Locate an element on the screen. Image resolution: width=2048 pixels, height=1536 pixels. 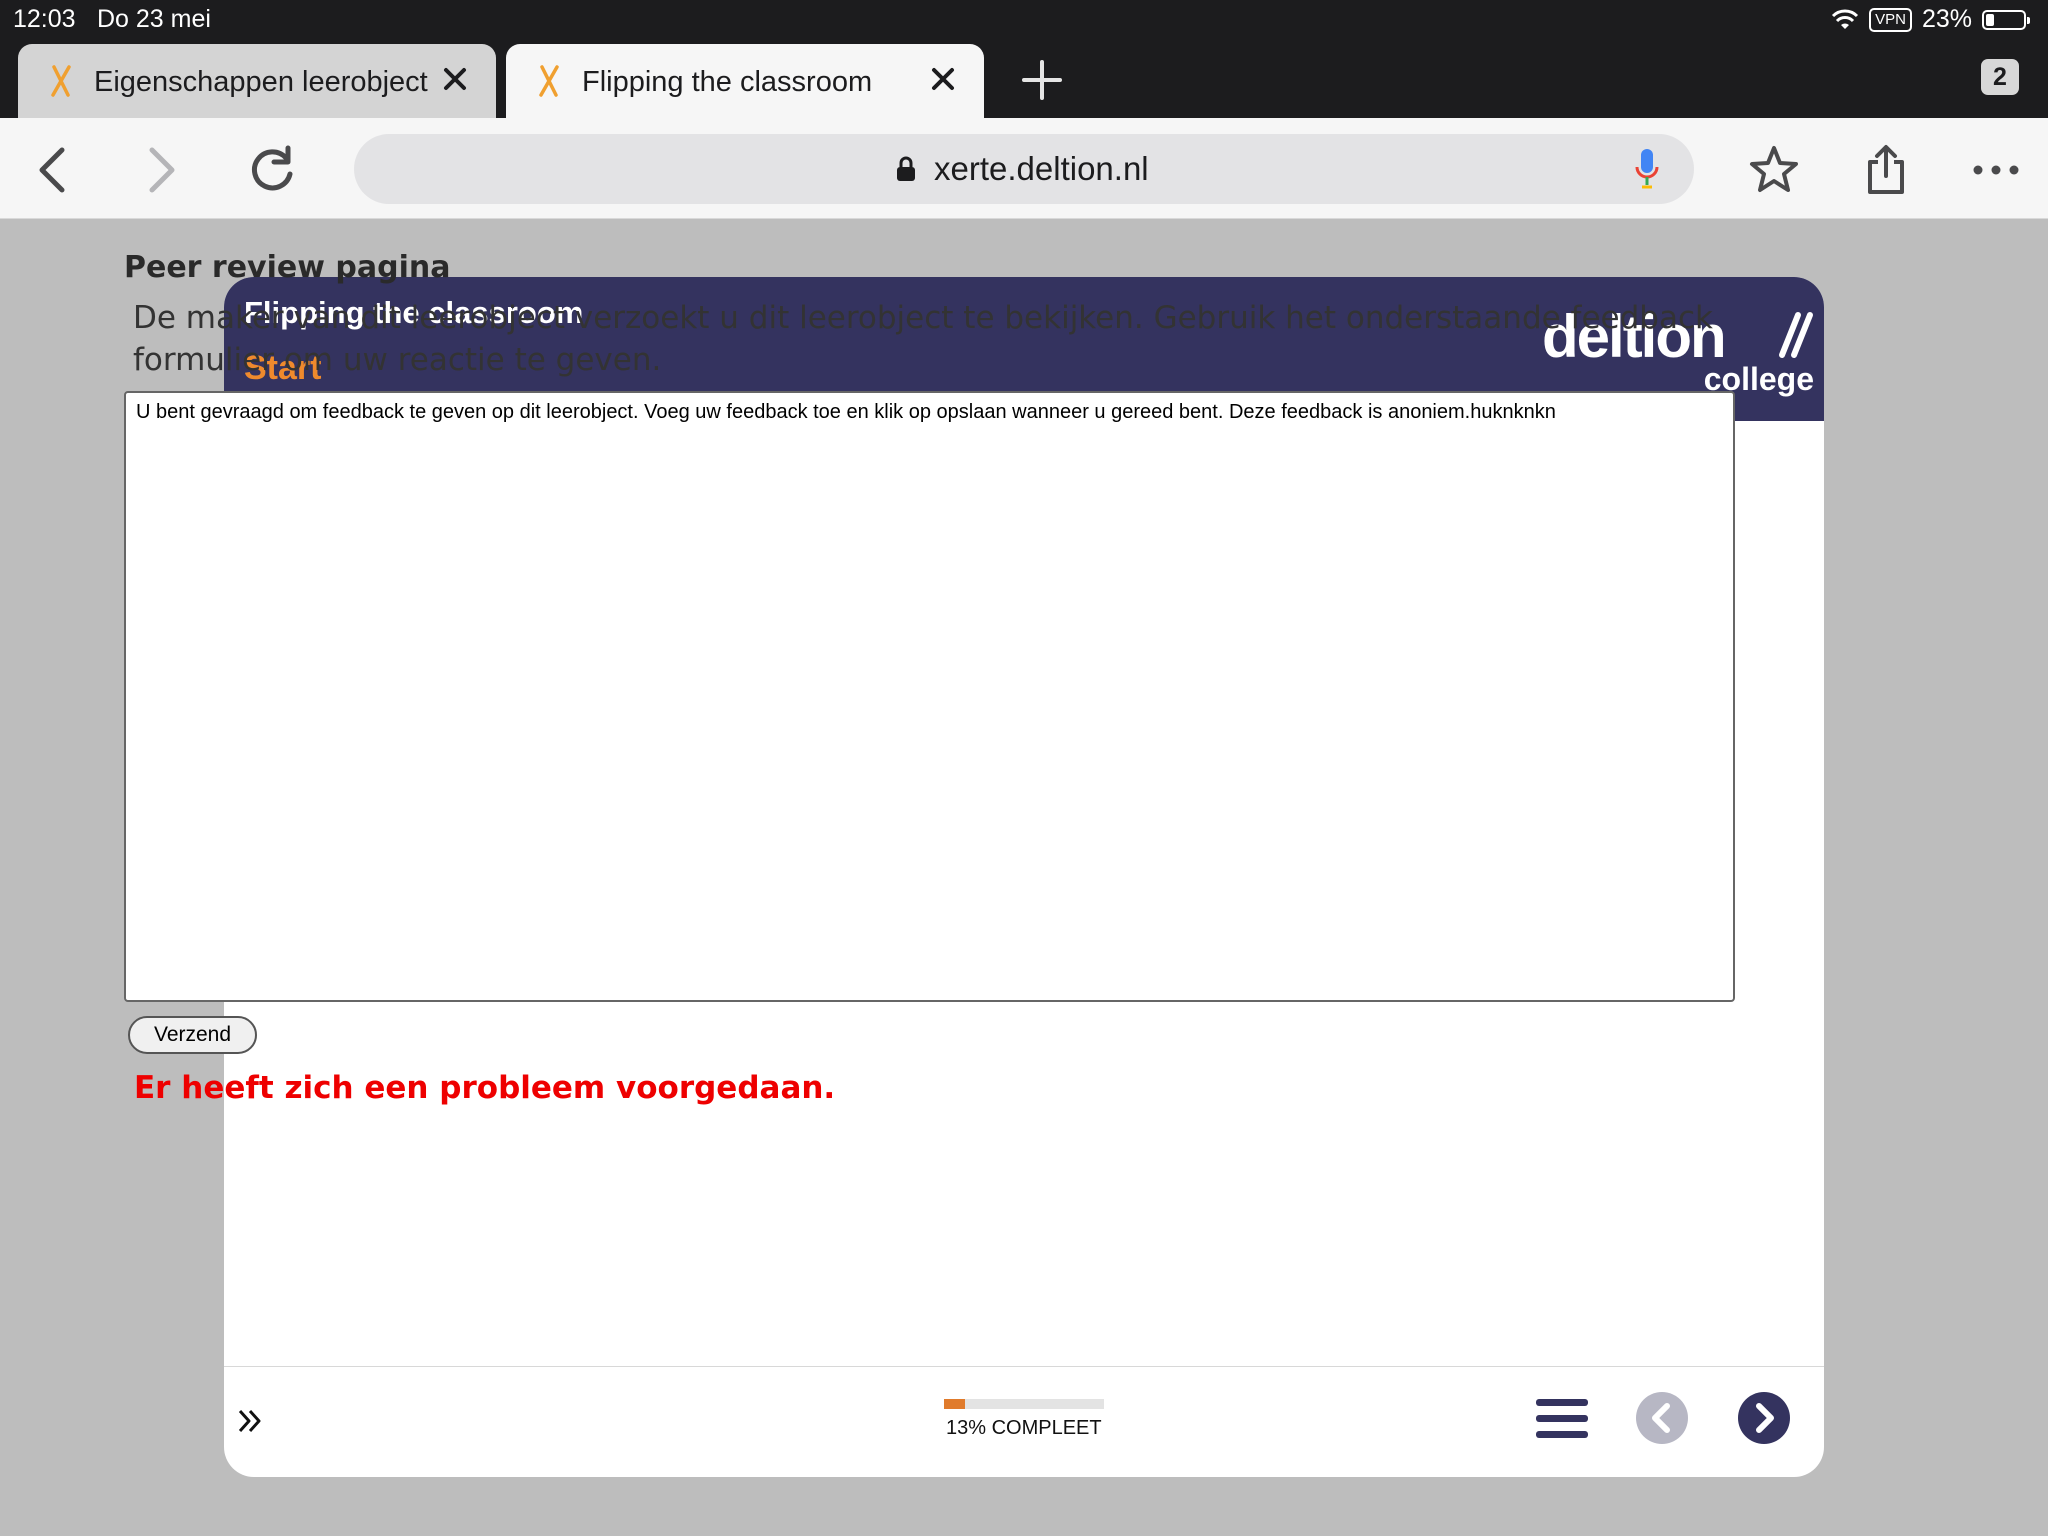
status-indicators: VPN 23% is located at coordinates (1930, 19).